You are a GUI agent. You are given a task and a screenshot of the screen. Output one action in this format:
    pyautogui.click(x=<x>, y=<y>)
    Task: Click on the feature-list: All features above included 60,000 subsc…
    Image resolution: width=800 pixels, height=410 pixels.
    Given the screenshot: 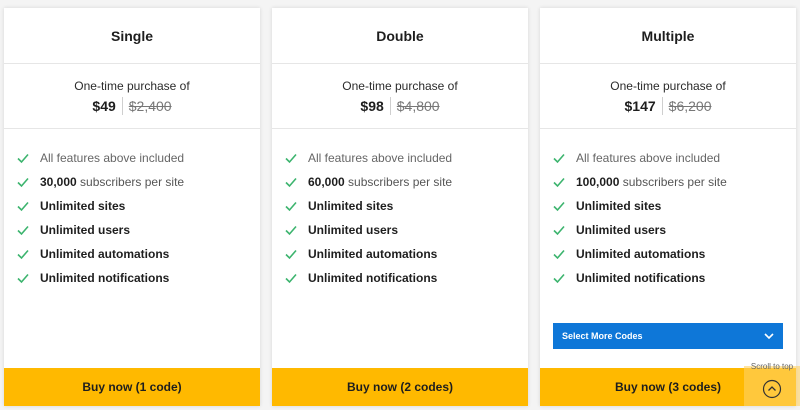 What is the action you would take?
    pyautogui.click(x=400, y=209)
    